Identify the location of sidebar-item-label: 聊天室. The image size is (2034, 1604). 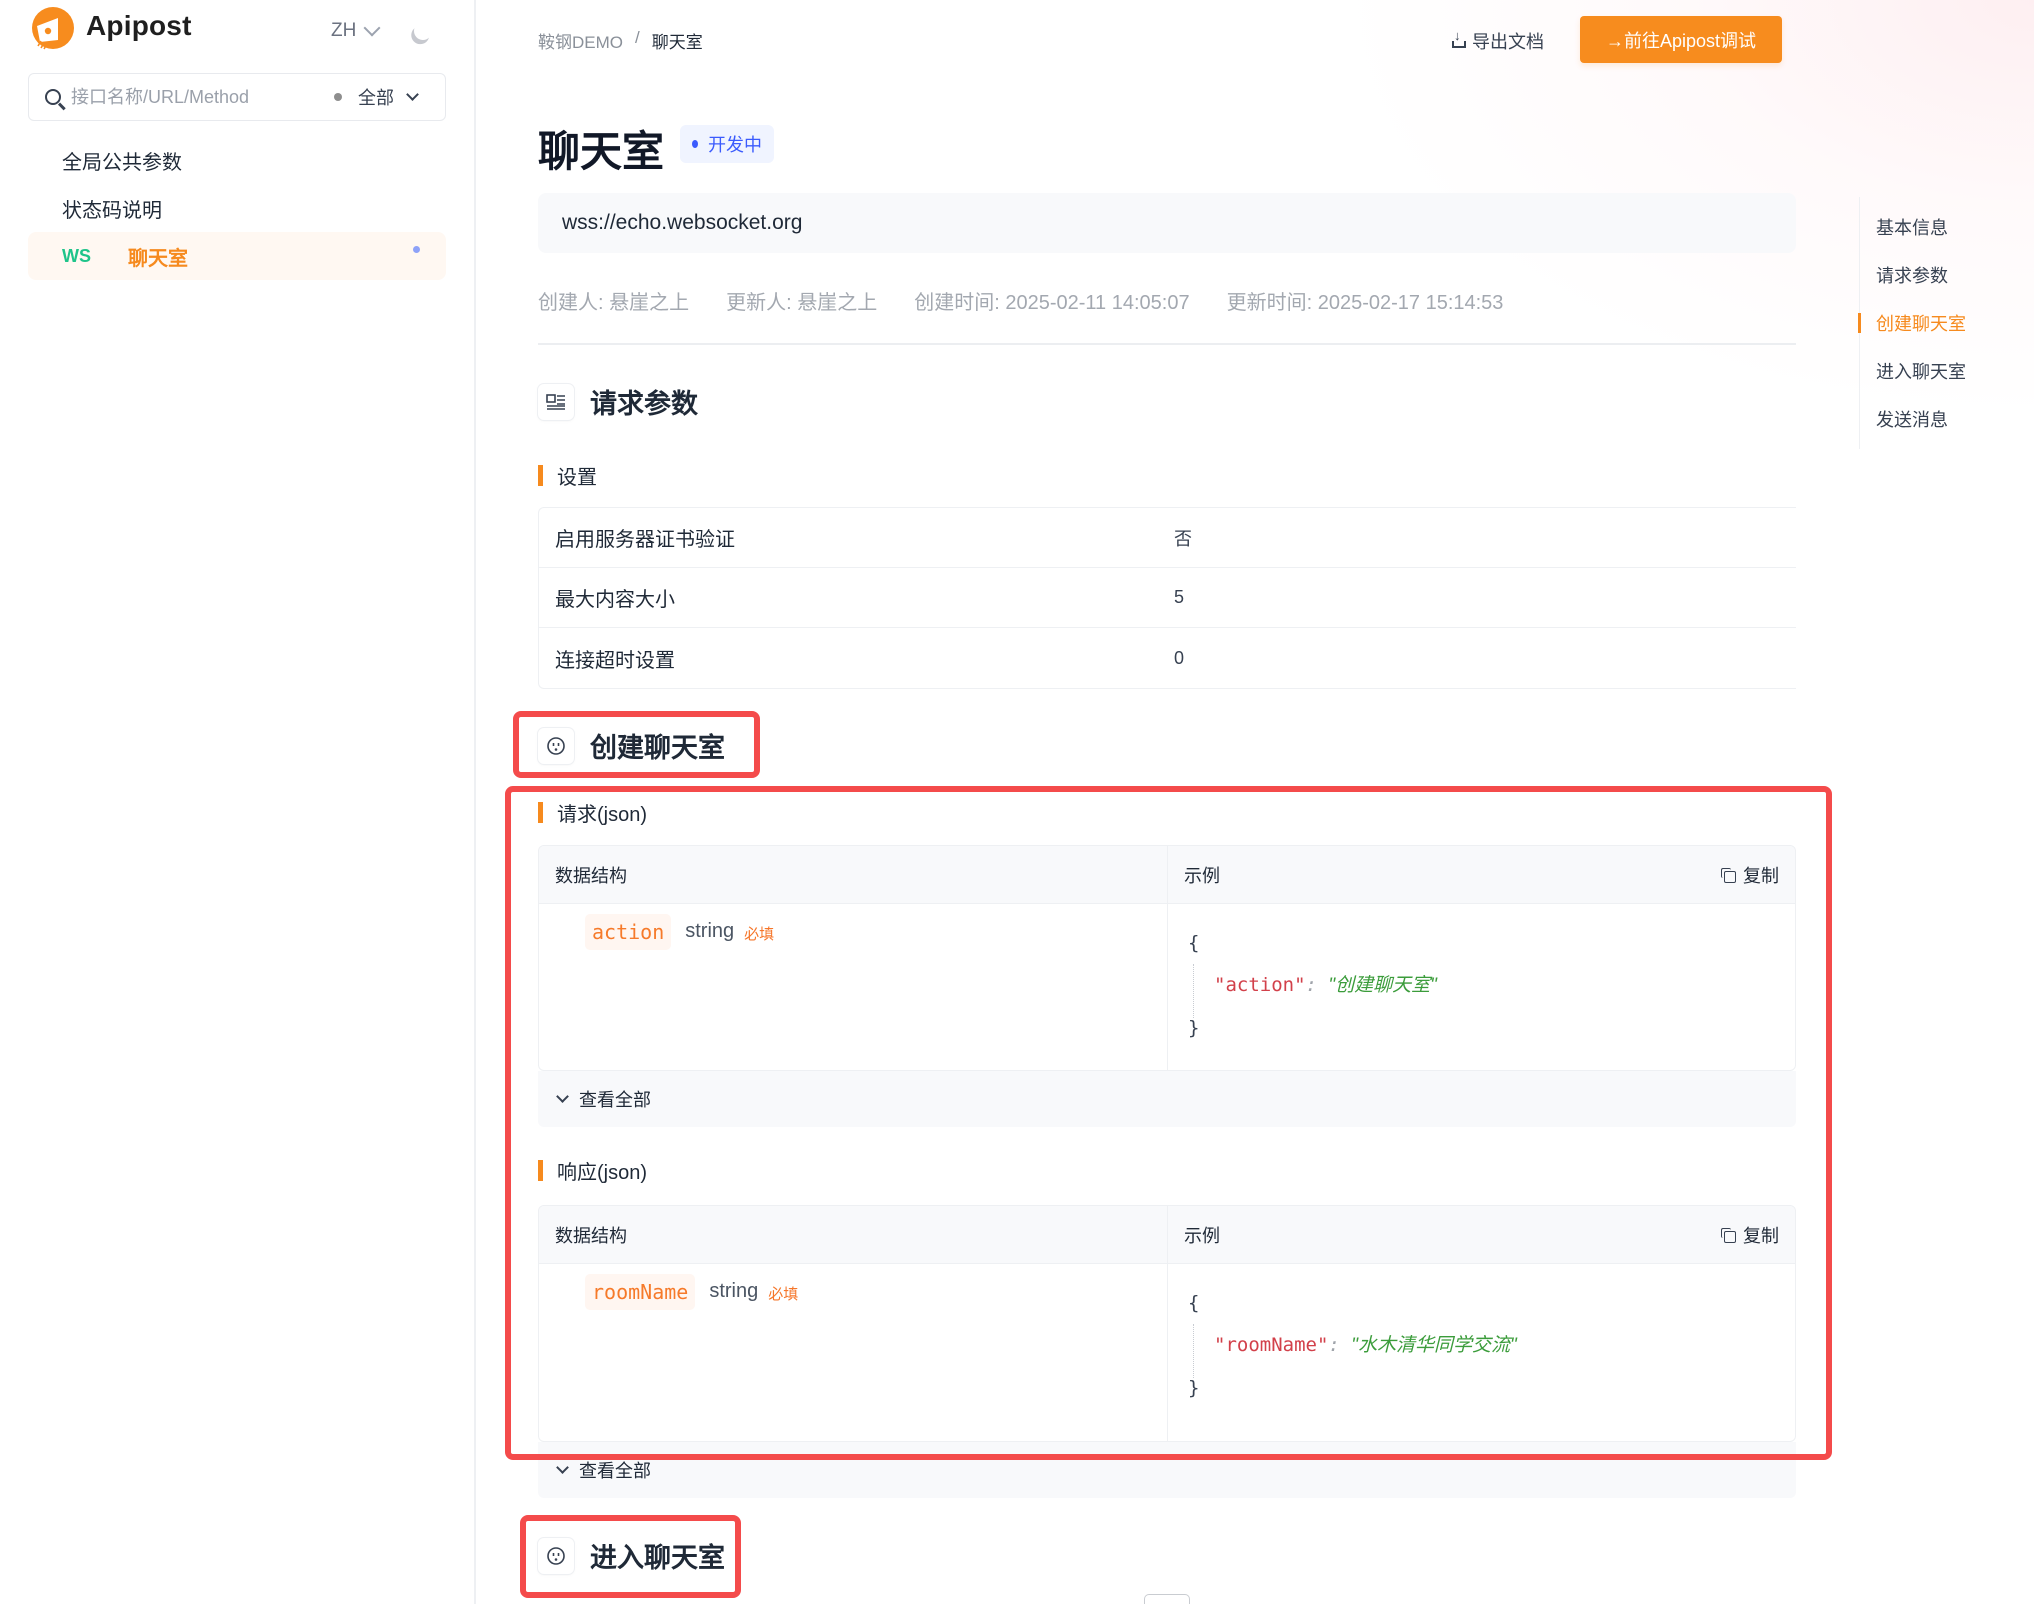
(158, 258).